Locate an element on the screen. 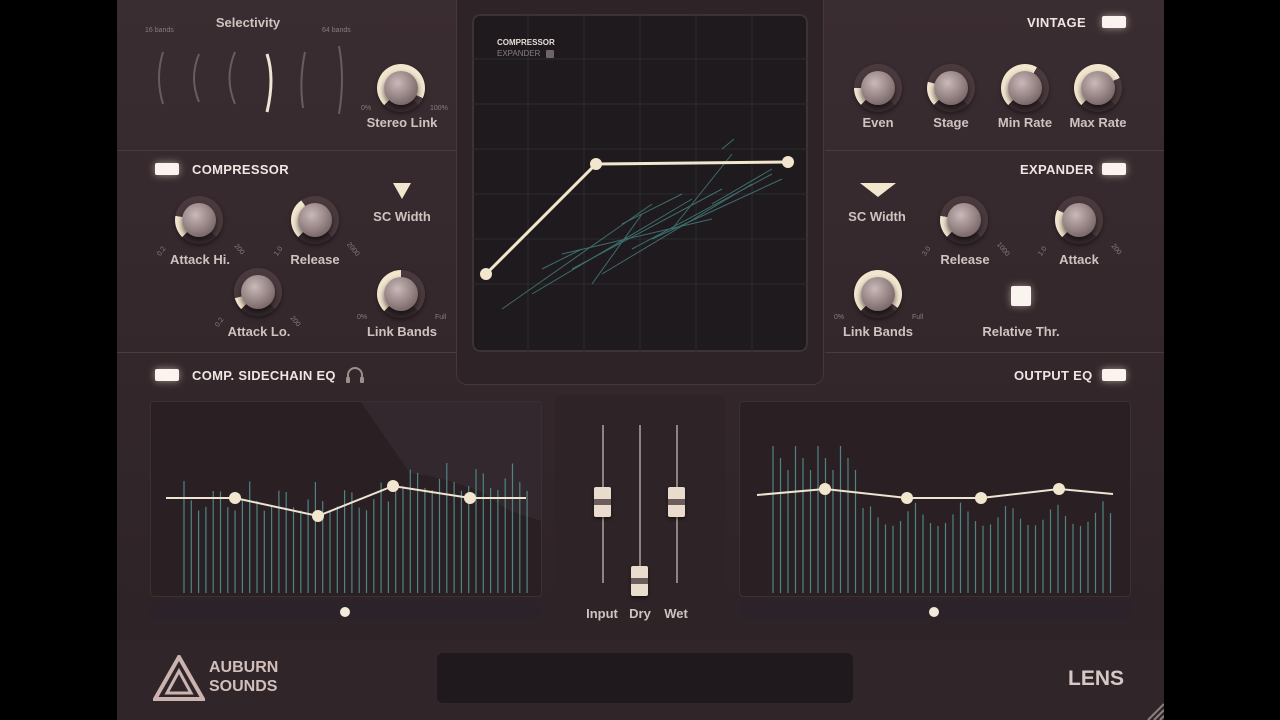 The image size is (1280, 720). display-mode-expander: EXPANDER is located at coordinates (518, 53).